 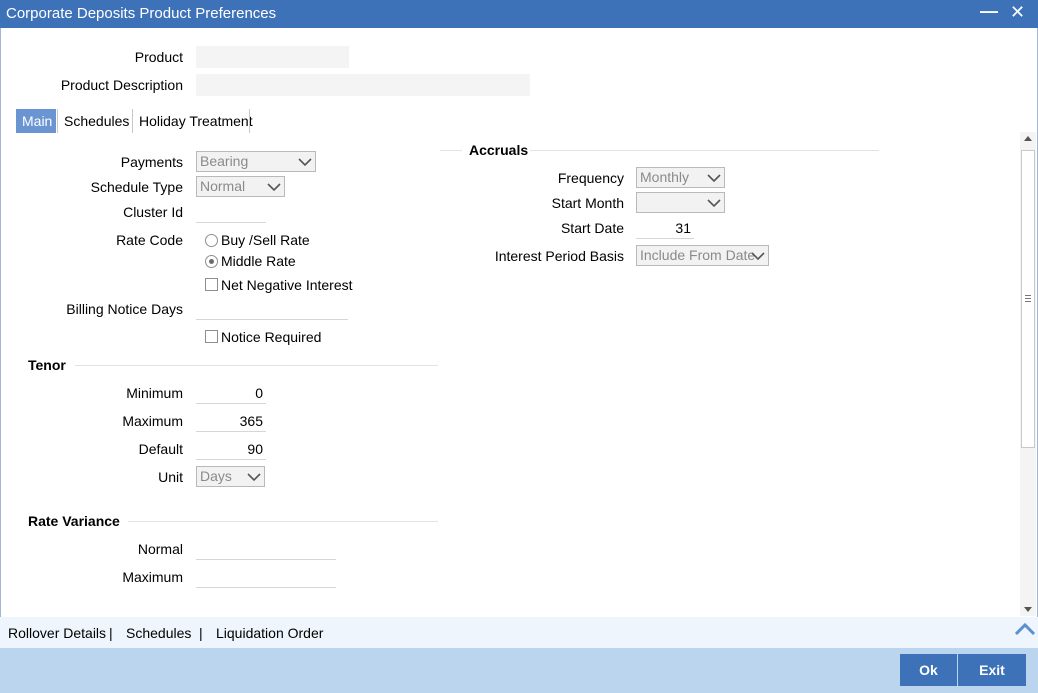 I want to click on product-description-label: Product Description, so click(x=121, y=85).